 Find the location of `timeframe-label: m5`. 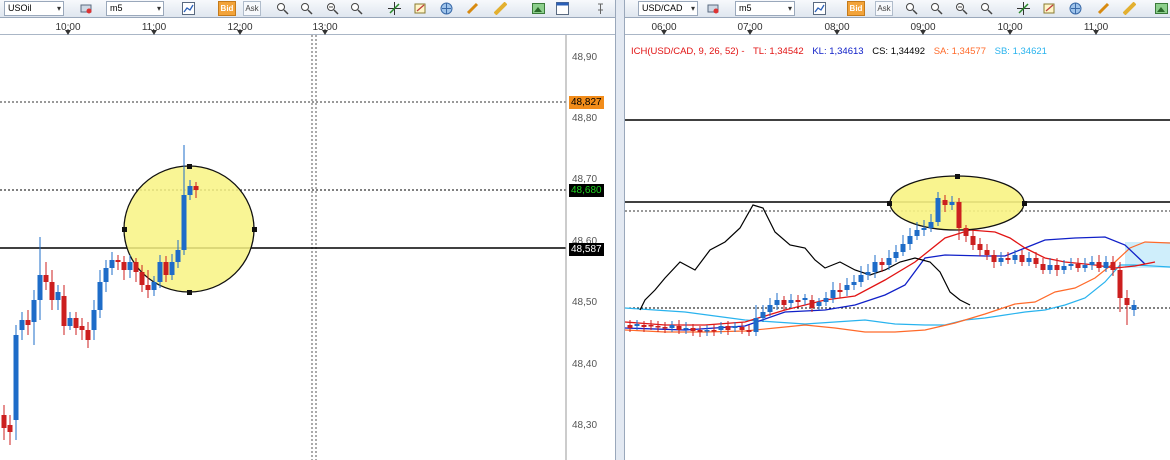

timeframe-label: m5 is located at coordinates (116, 8).